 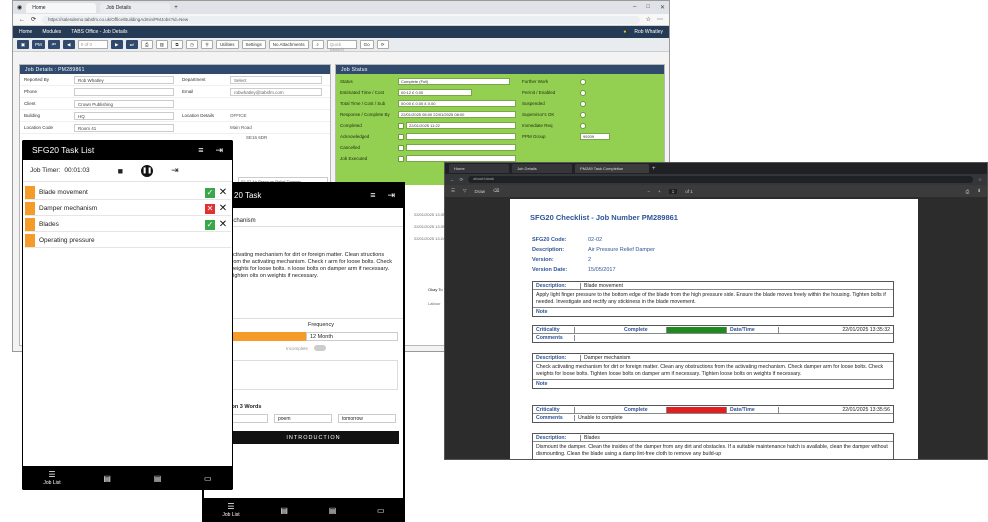 What do you see at coordinates (401, 136) in the screenshot?
I see `acknowledged-checkbox` at bounding box center [401, 136].